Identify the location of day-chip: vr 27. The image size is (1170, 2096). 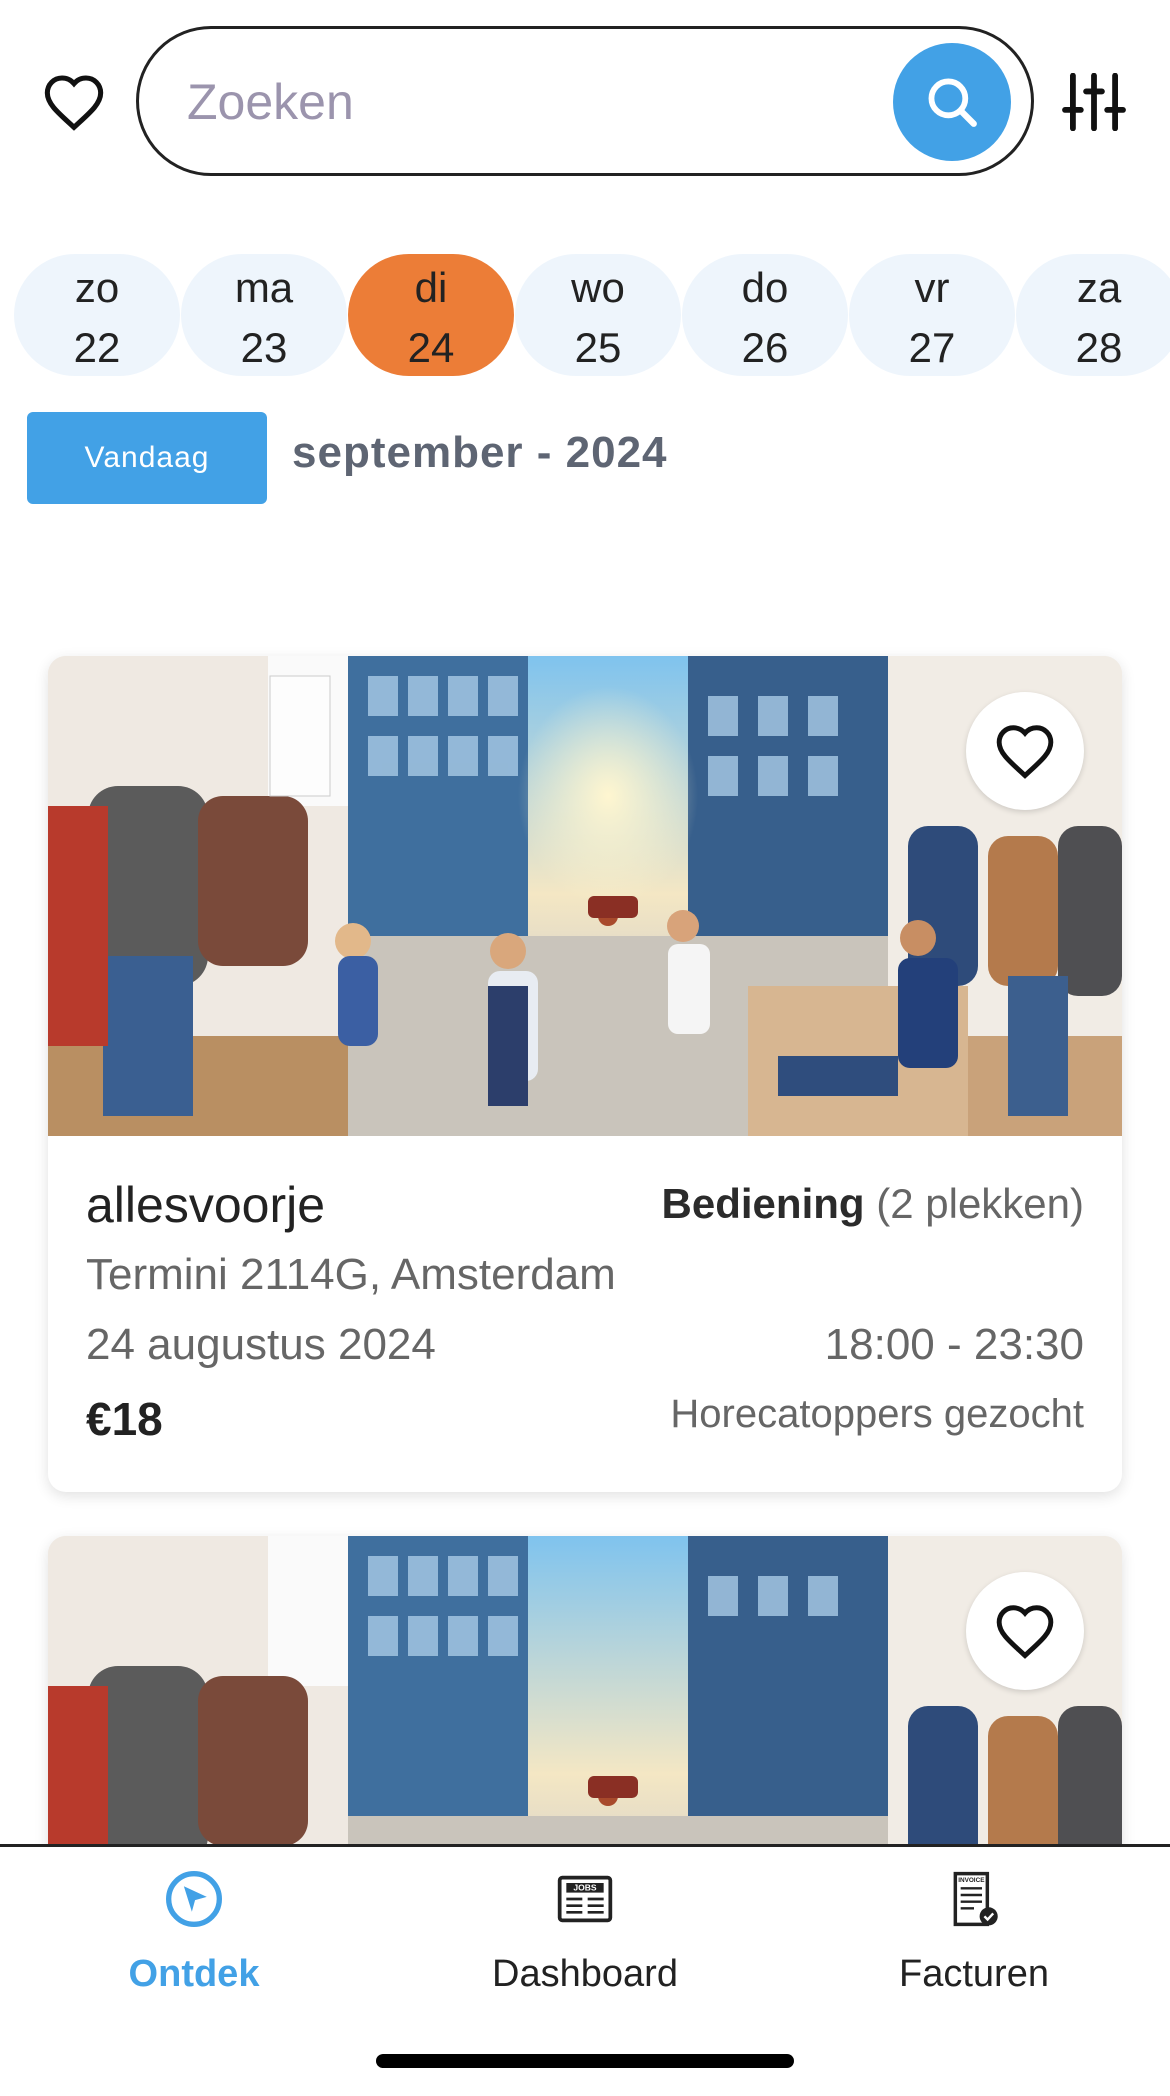
(932, 315).